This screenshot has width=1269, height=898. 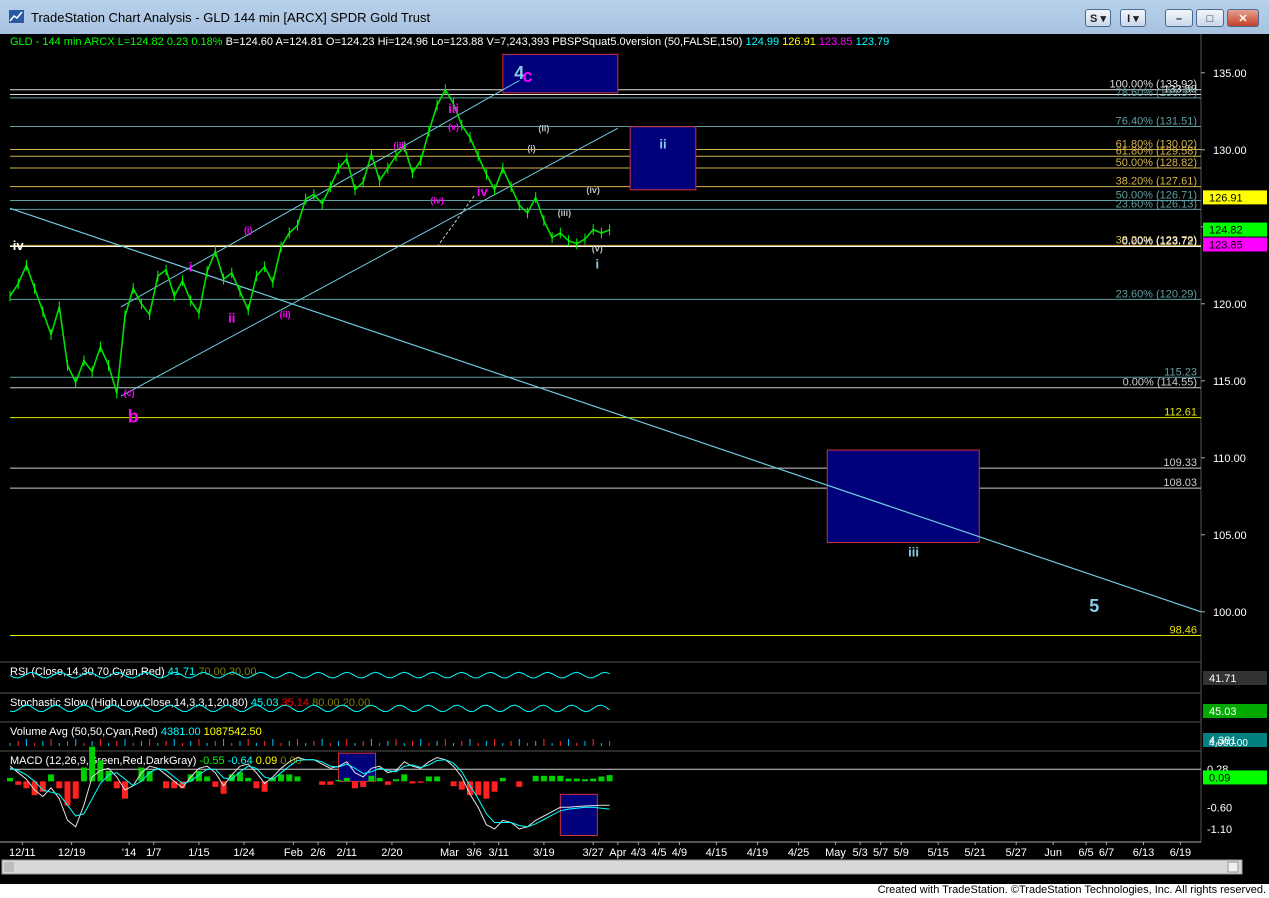 I want to click on x-tick-label: 2/11, so click(x=346, y=853).